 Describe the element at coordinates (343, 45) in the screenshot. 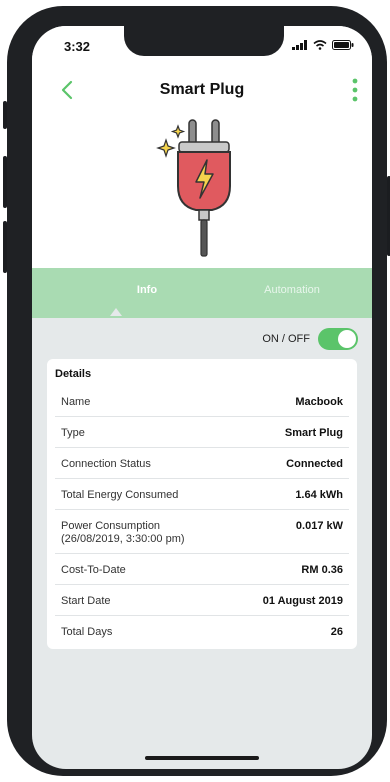

I see `battery-icon` at that location.